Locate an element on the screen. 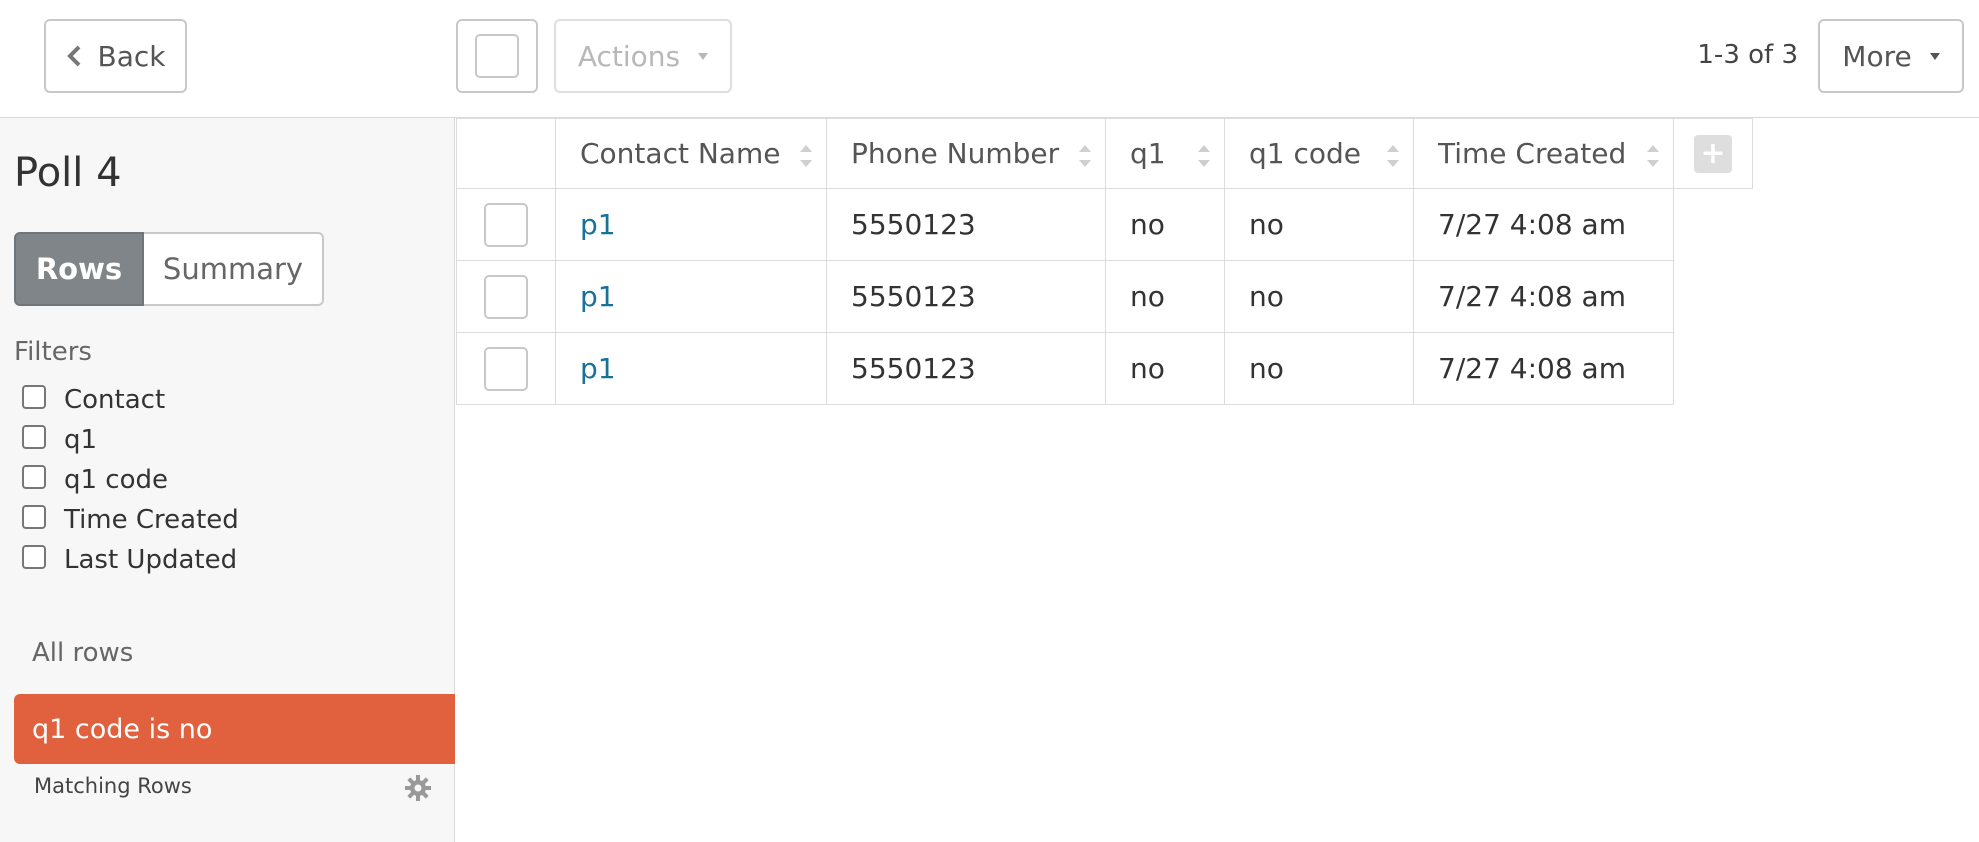 The width and height of the screenshot is (1979, 842). filter-item-contact: Contact is located at coordinates (130, 400).